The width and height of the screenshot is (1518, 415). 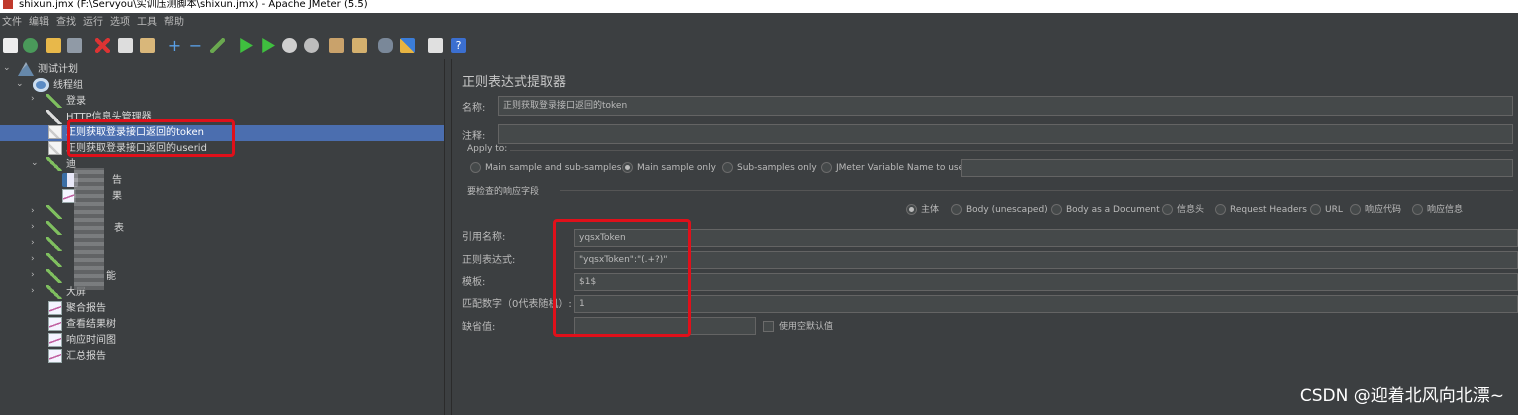 What do you see at coordinates (1036, 190) in the screenshot?
I see `field-to-check-group-border` at bounding box center [1036, 190].